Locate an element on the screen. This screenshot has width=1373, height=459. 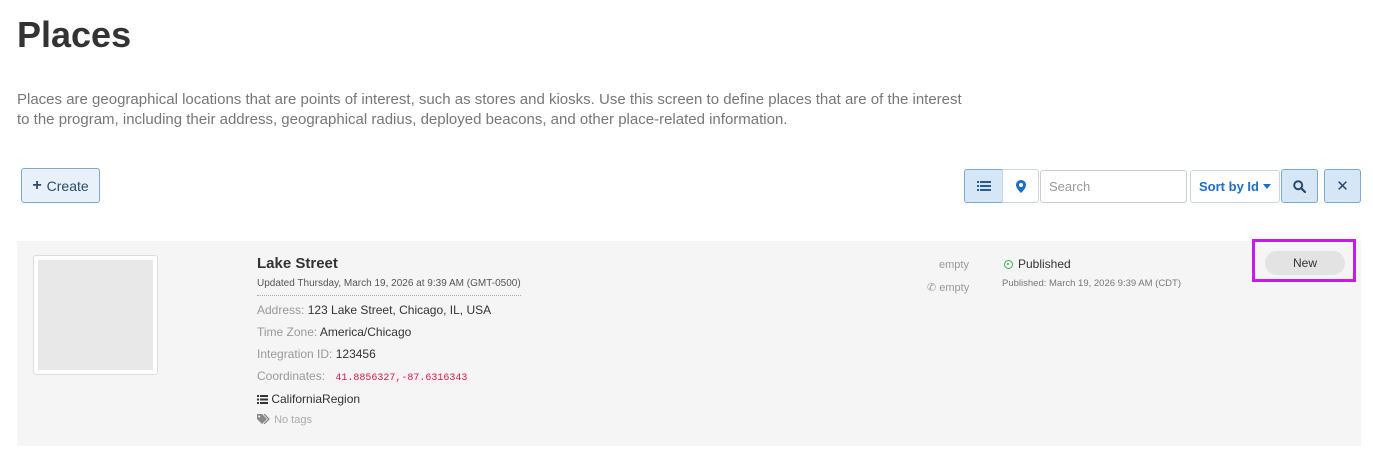
search-icon is located at coordinates (1299, 186).